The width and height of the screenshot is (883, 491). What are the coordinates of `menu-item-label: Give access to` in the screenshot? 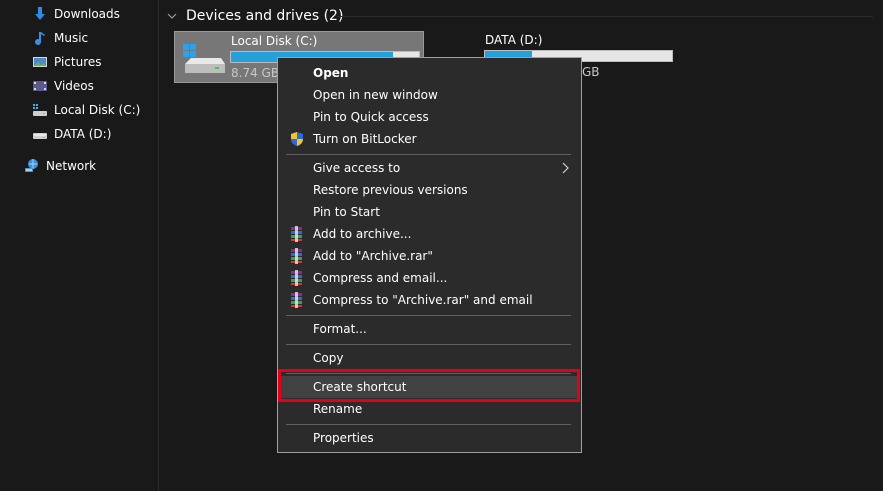 It's located at (357, 168).